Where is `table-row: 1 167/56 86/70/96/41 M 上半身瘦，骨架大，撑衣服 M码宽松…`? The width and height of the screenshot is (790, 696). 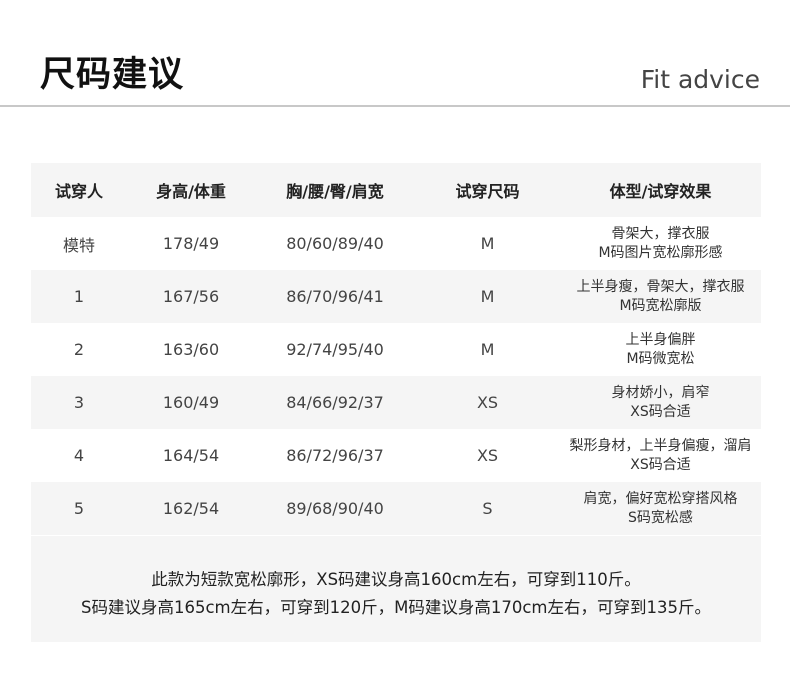
table-row: 1 167/56 86/70/96/41 M 上半身瘦，骨架大，撑衣服 M码宽松… is located at coordinates (396, 296).